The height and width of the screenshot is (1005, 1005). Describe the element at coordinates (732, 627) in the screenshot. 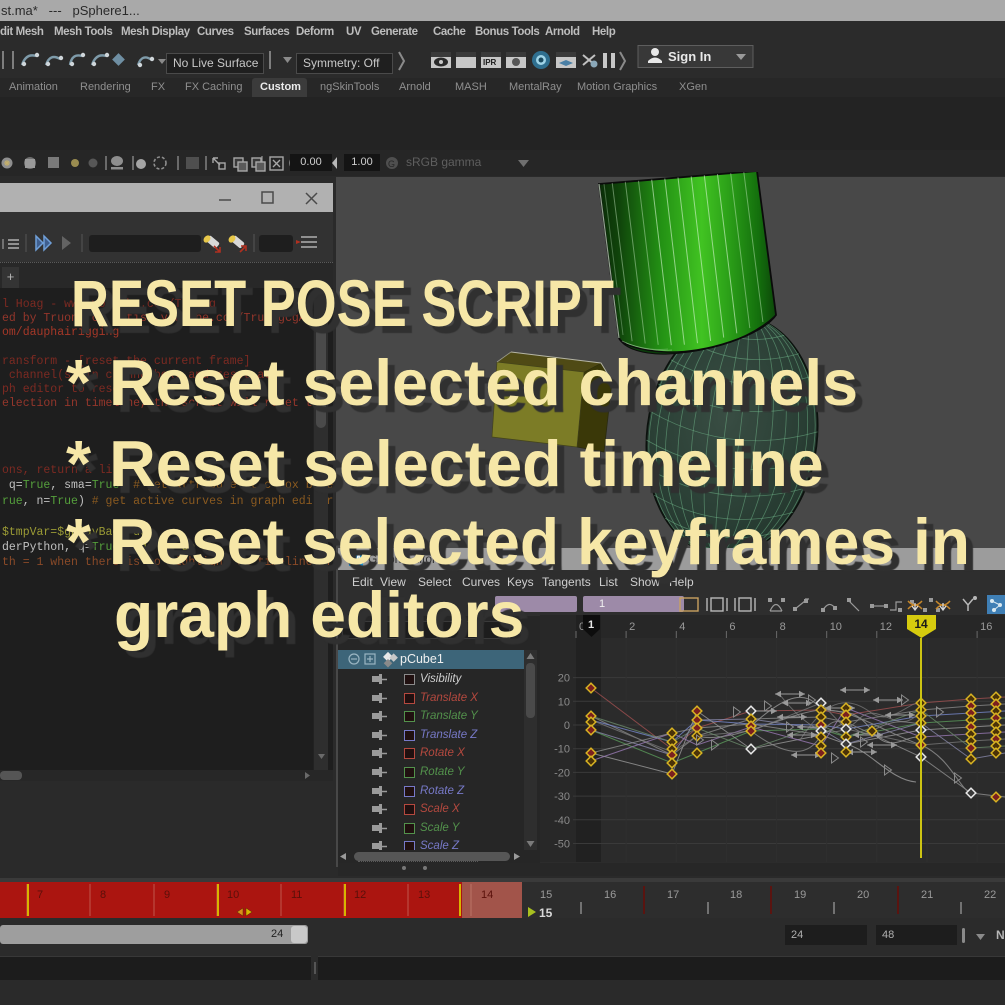

I see `svg-text: 6` at that location.